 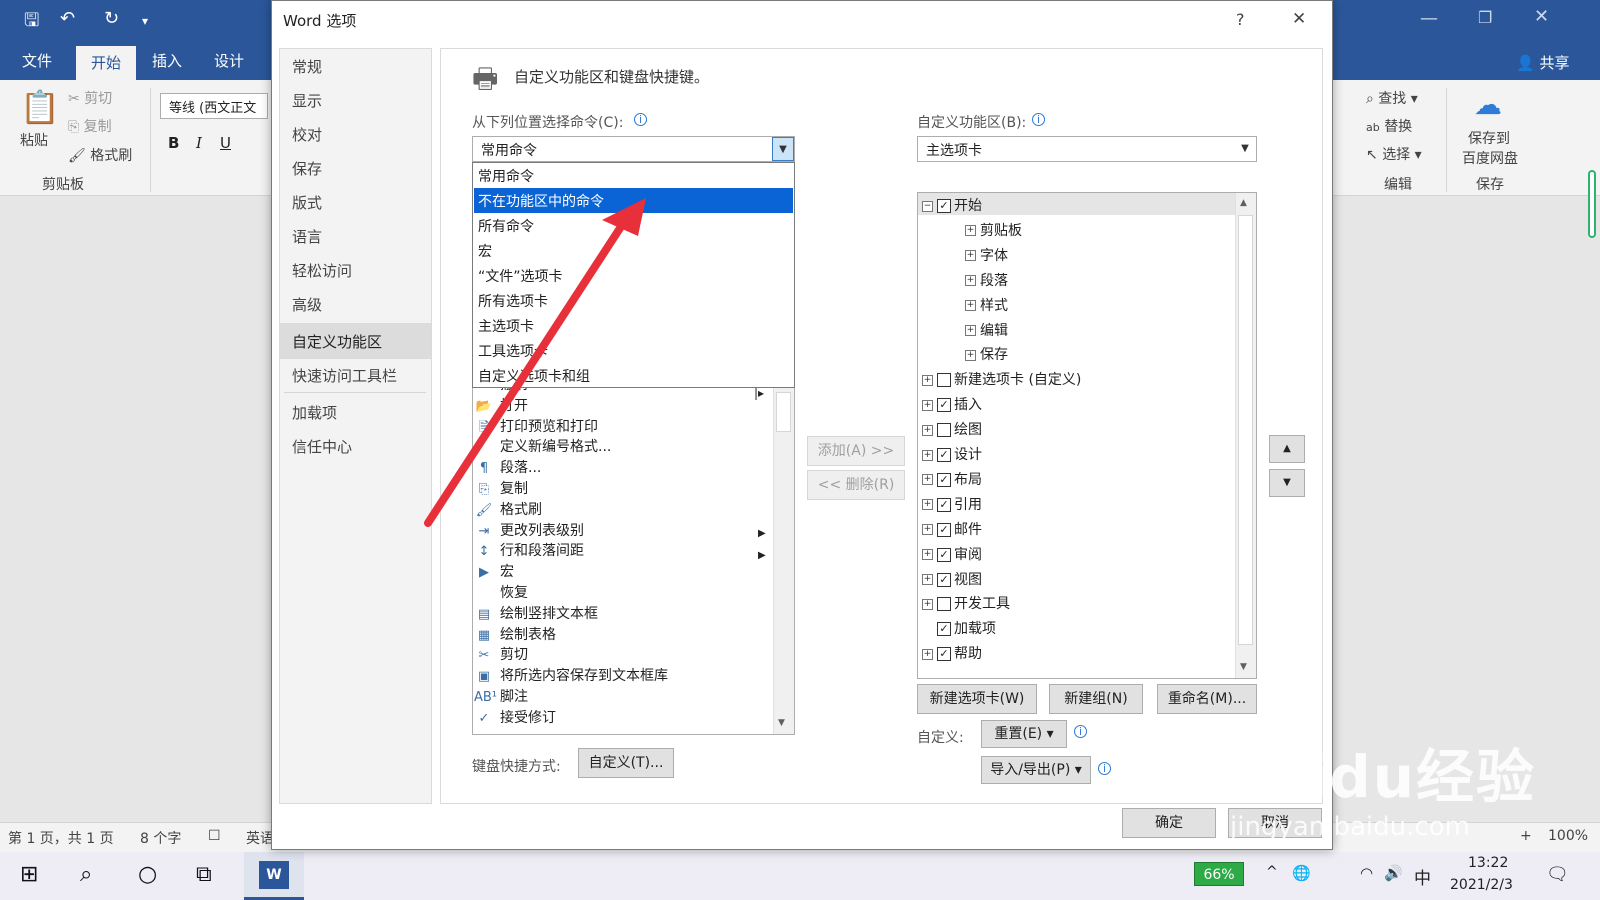 I want to click on tree-item: + 开发工具, so click(x=966, y=603).